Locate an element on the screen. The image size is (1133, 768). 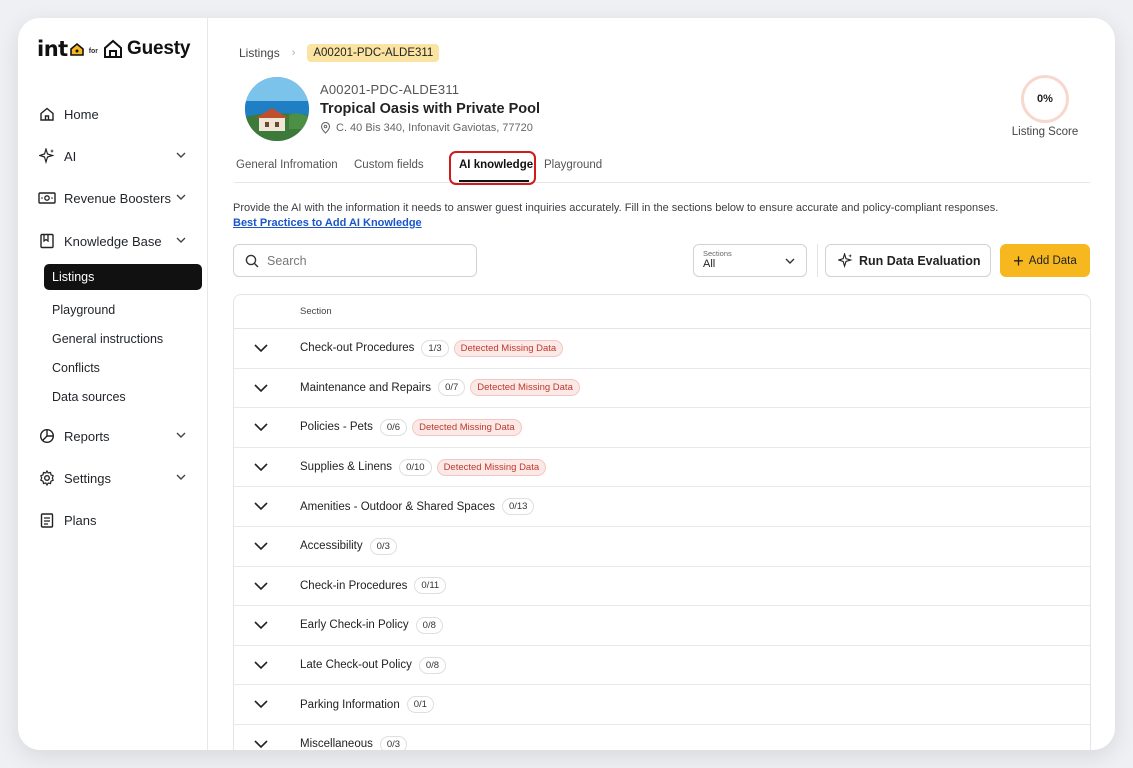
section-name: Accessibility is located at coordinates (331, 546).